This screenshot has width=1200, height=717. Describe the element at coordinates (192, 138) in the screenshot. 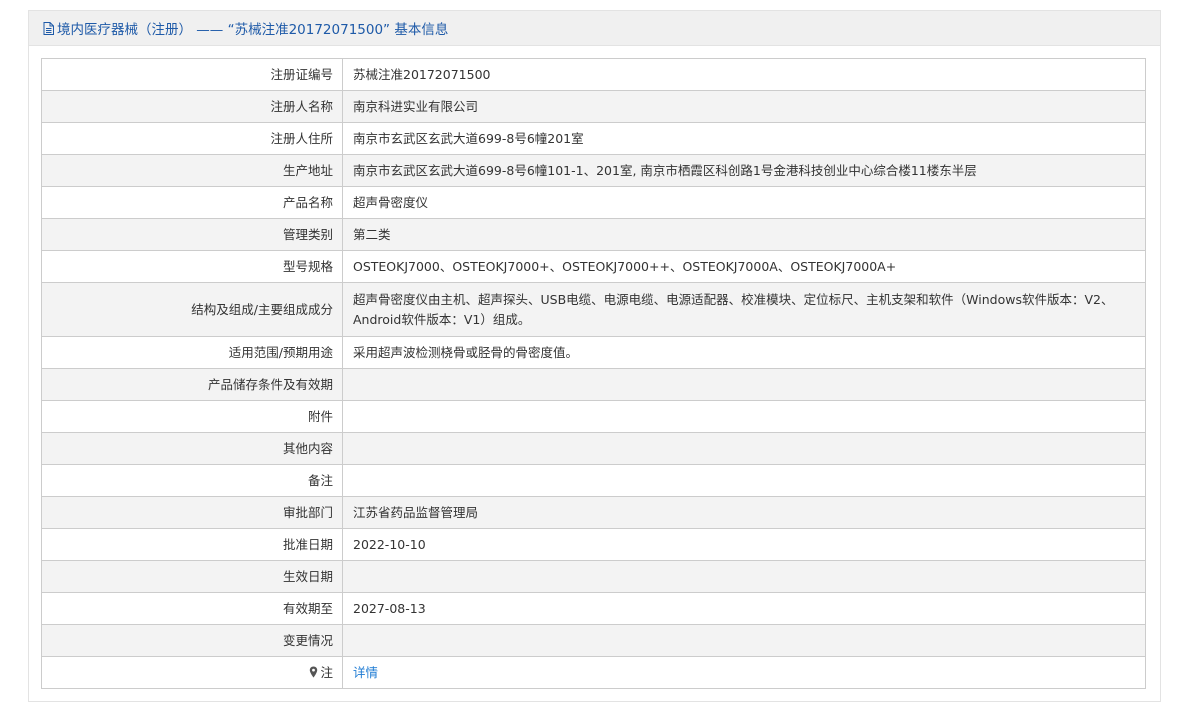

I see `field-label: 注册人住所` at that location.